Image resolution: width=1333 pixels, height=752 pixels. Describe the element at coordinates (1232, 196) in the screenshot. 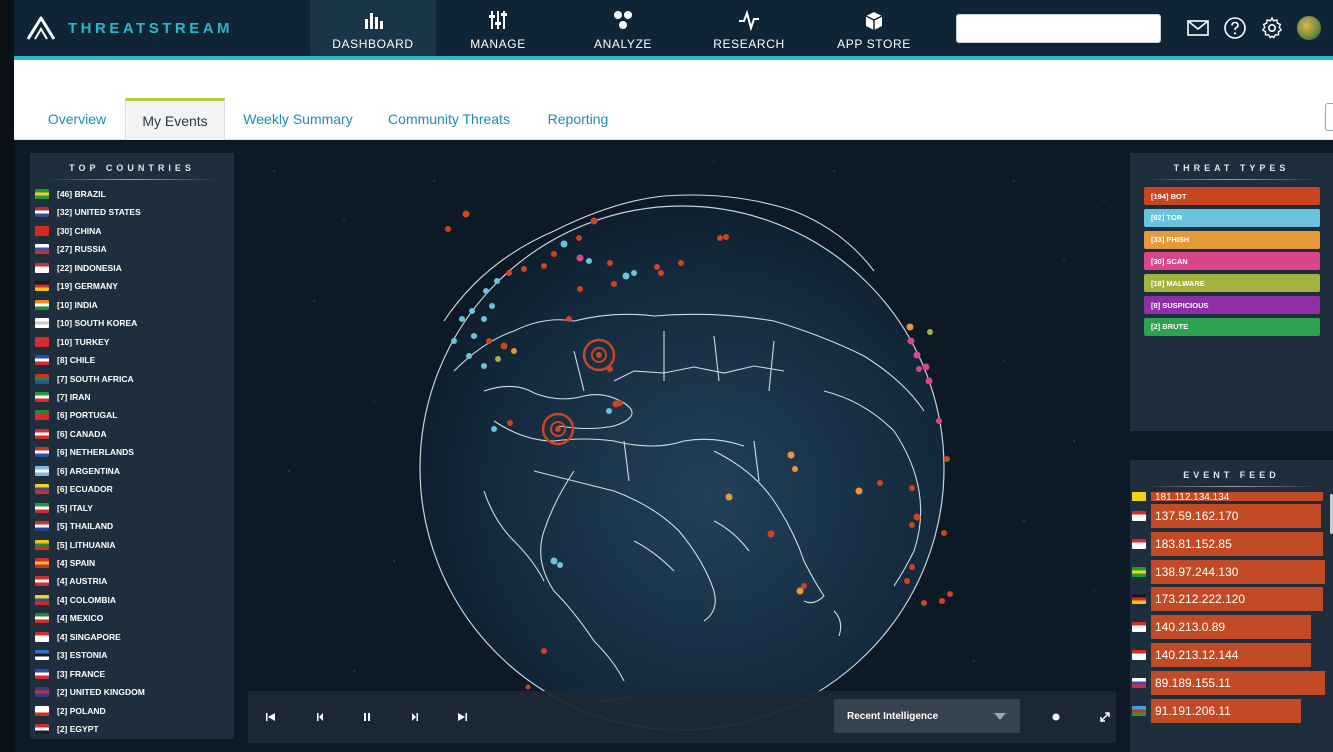

I see `threat-type-bar: [194] BOT` at that location.